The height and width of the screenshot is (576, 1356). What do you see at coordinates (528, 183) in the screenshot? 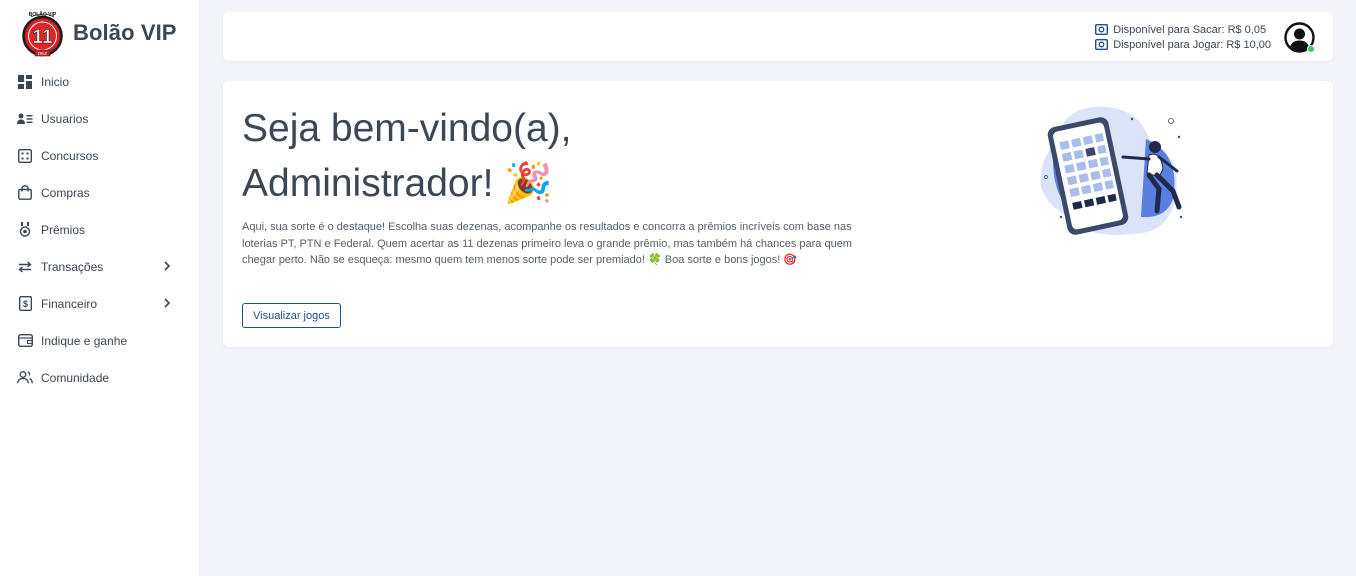
I see `party-popper-icon: 🎉` at bounding box center [528, 183].